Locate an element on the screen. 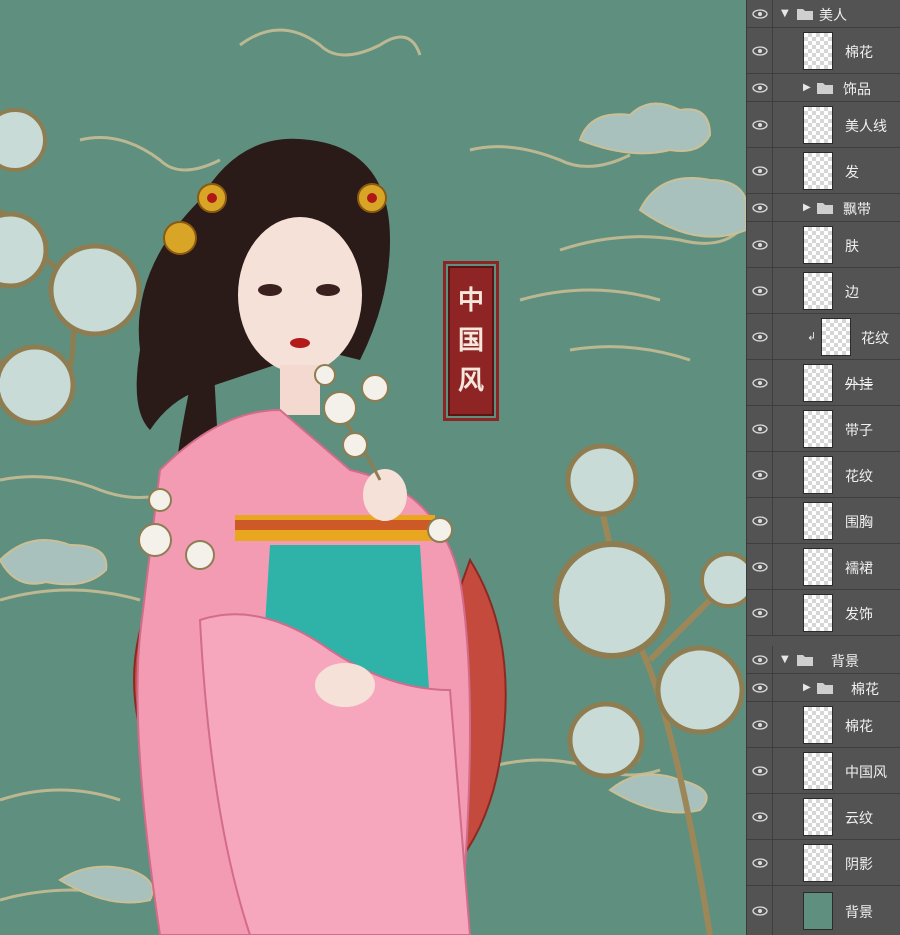 Image resolution: width=900 pixels, height=935 pixels. layer-cotton: 棉花 is located at coordinates (823, 51).